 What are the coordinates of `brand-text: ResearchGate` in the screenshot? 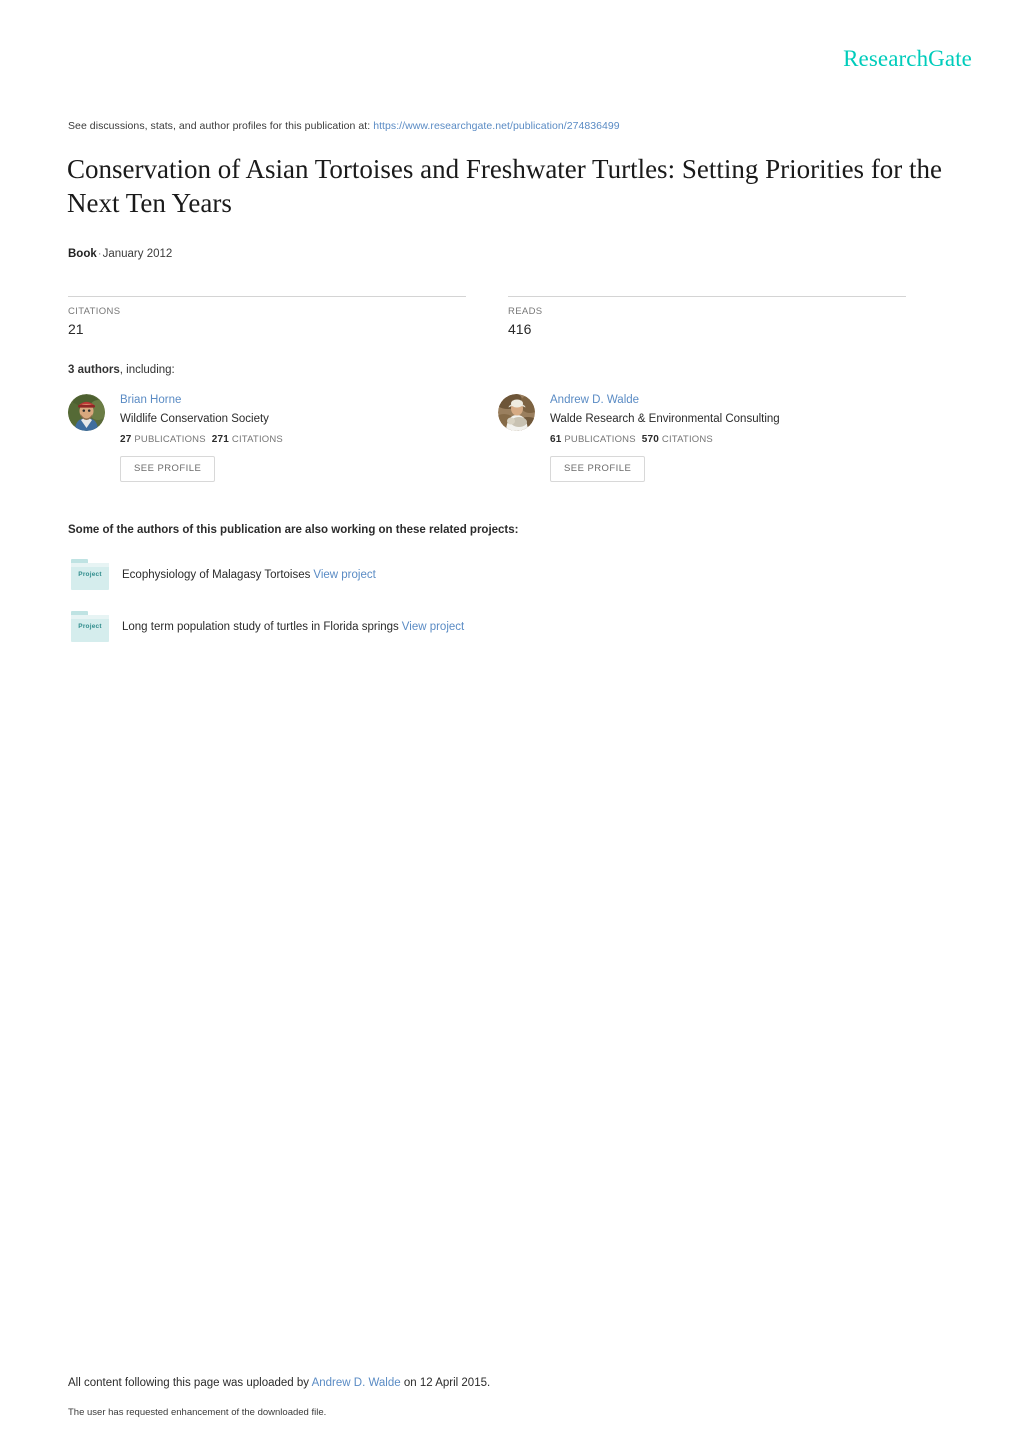 It's located at (907, 58).